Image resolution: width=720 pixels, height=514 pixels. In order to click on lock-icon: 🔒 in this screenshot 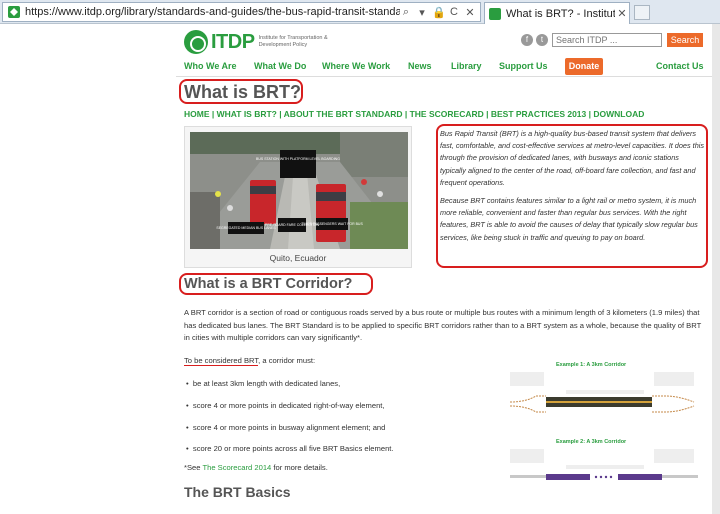, I will do `click(439, 12)`.